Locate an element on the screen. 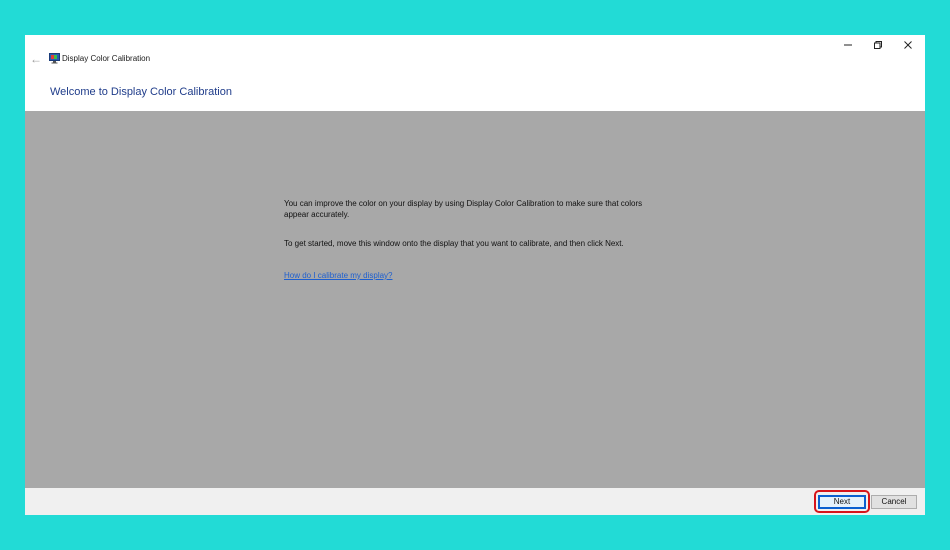  page-heading: Welcome to Display Color Calibration is located at coordinates (141, 92).